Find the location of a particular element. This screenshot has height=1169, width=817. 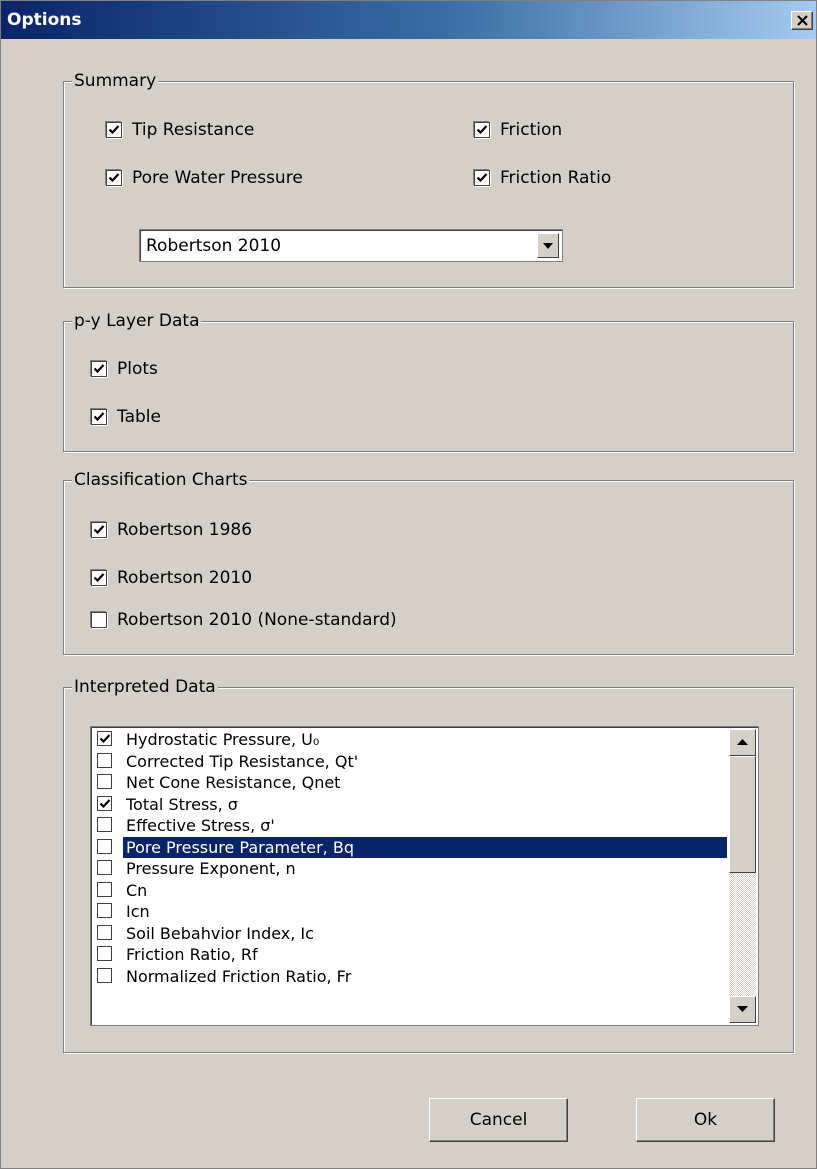

friction-checkbox: Friction is located at coordinates (518, 131).